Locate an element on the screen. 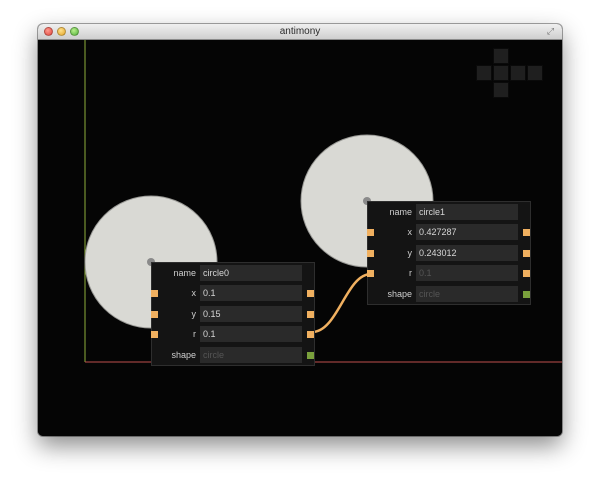  fullscreen-icon: ⤢ is located at coordinates (550, 31).